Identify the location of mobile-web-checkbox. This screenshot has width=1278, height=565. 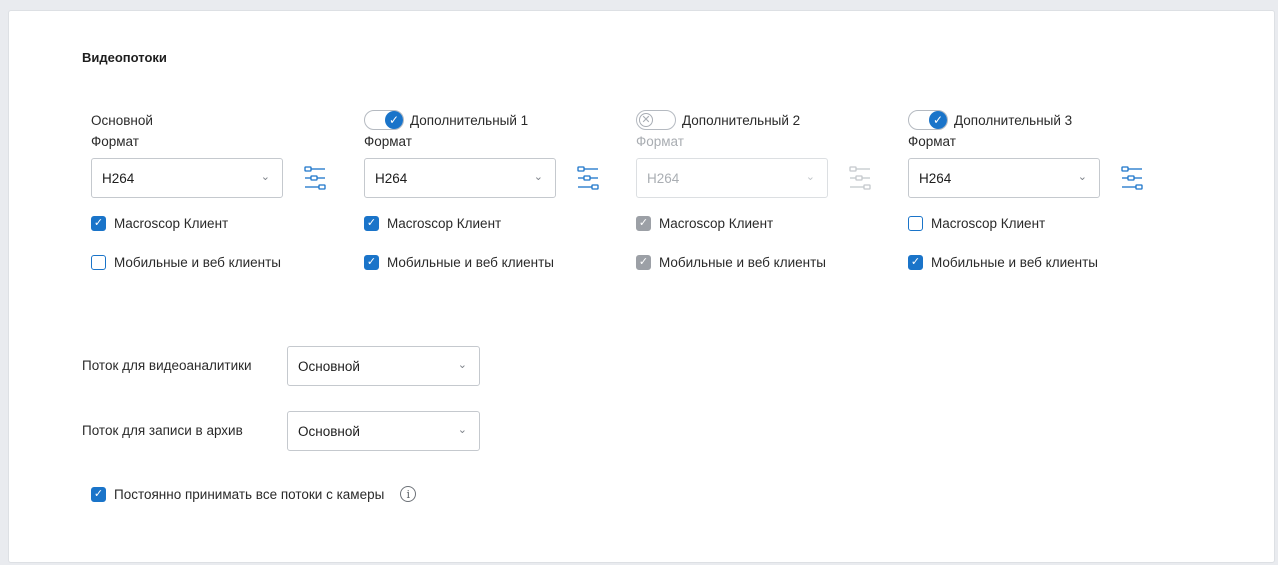
(98, 262).